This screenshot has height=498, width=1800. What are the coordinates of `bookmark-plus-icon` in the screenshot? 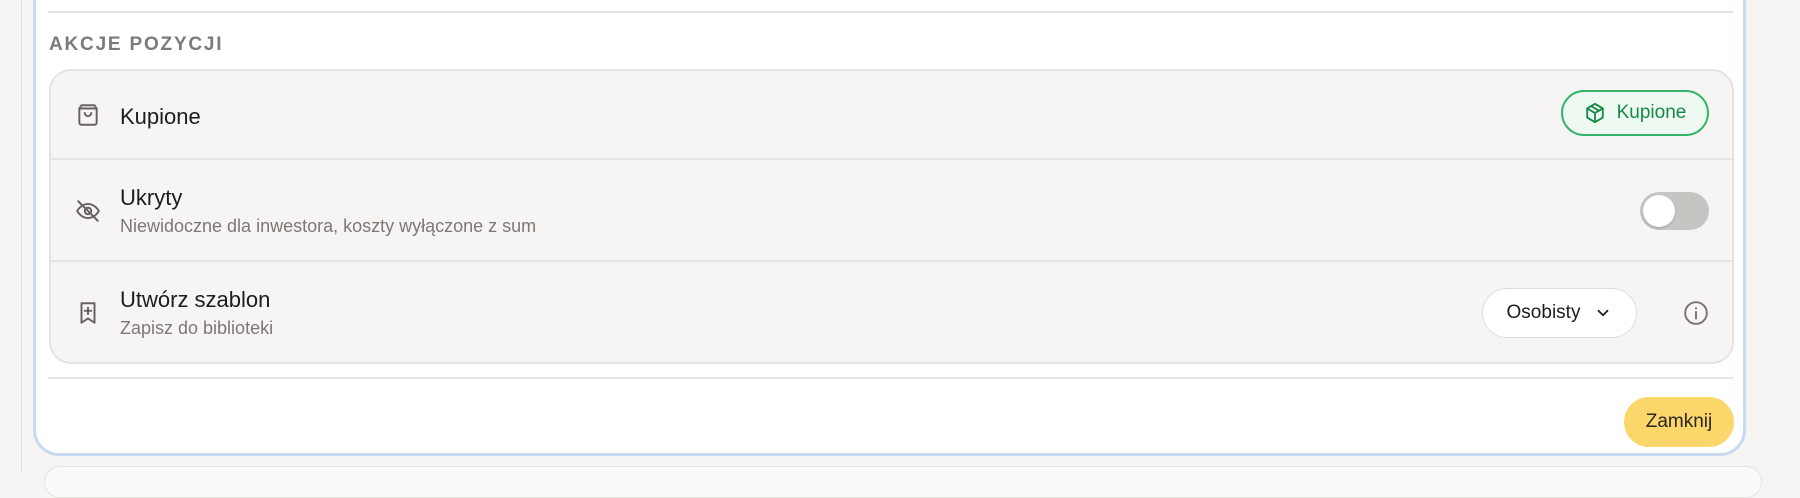 It's located at (88, 313).